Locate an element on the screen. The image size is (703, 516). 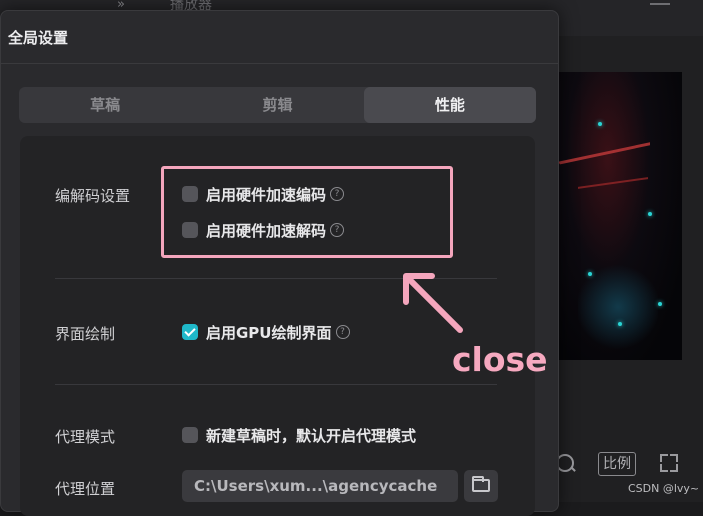
video-preview is located at coordinates (620, 216).